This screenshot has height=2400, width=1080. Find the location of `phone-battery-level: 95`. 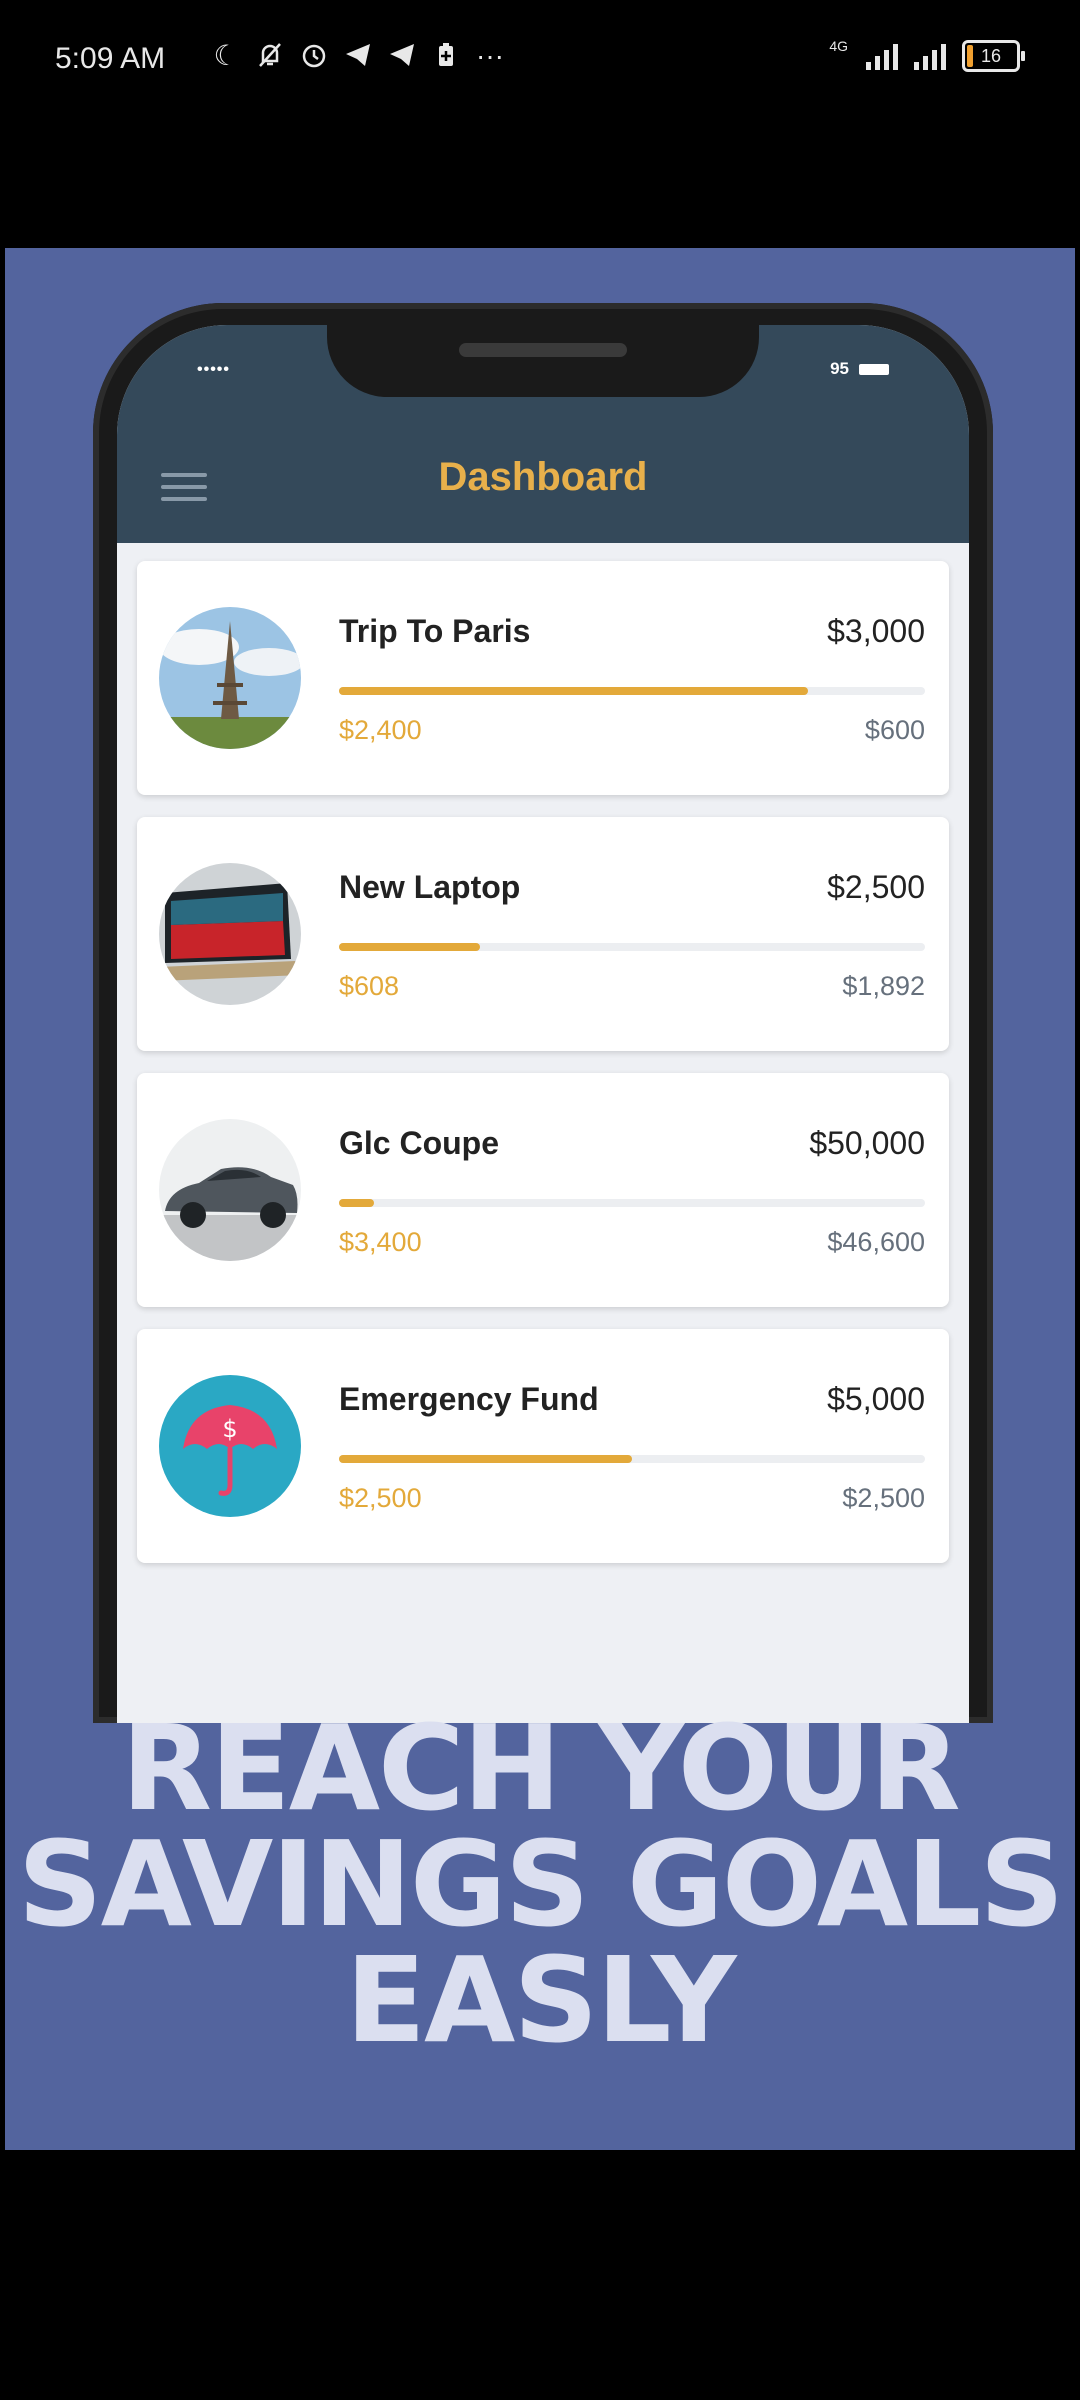

phone-battery-level: 95 is located at coordinates (839, 368).